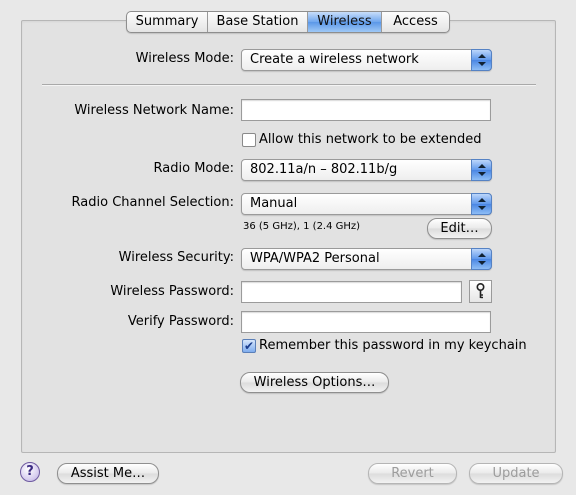  What do you see at coordinates (258, 22) in the screenshot?
I see `tab-base-station: Base Station` at bounding box center [258, 22].